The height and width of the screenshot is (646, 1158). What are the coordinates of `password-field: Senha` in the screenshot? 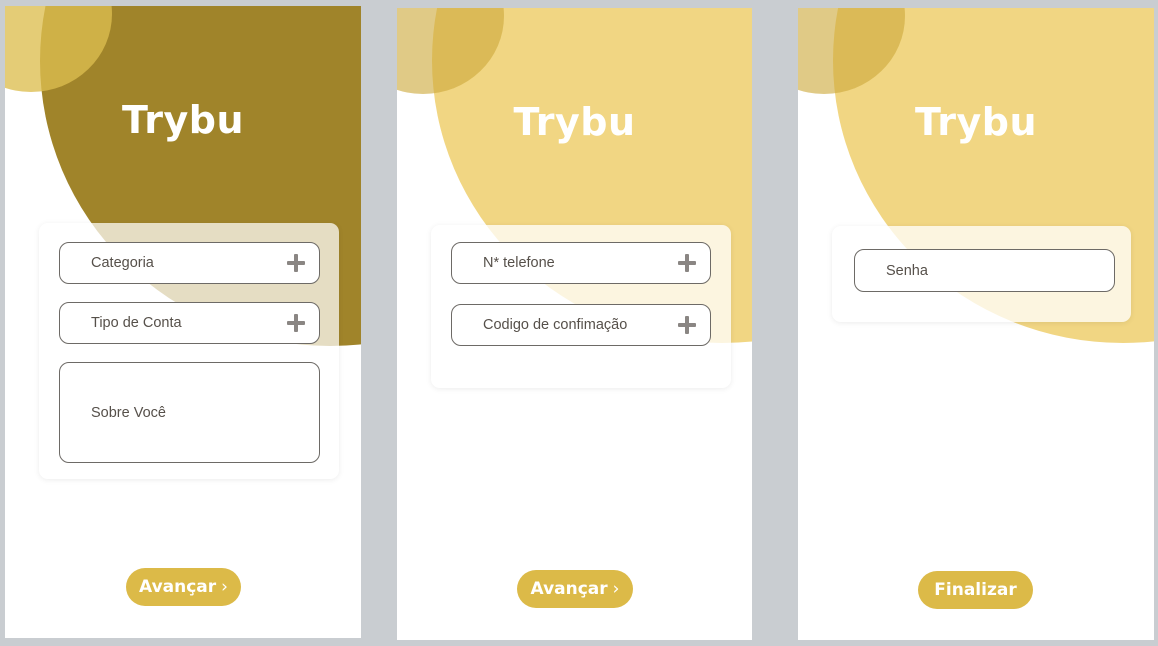 It's located at (984, 270).